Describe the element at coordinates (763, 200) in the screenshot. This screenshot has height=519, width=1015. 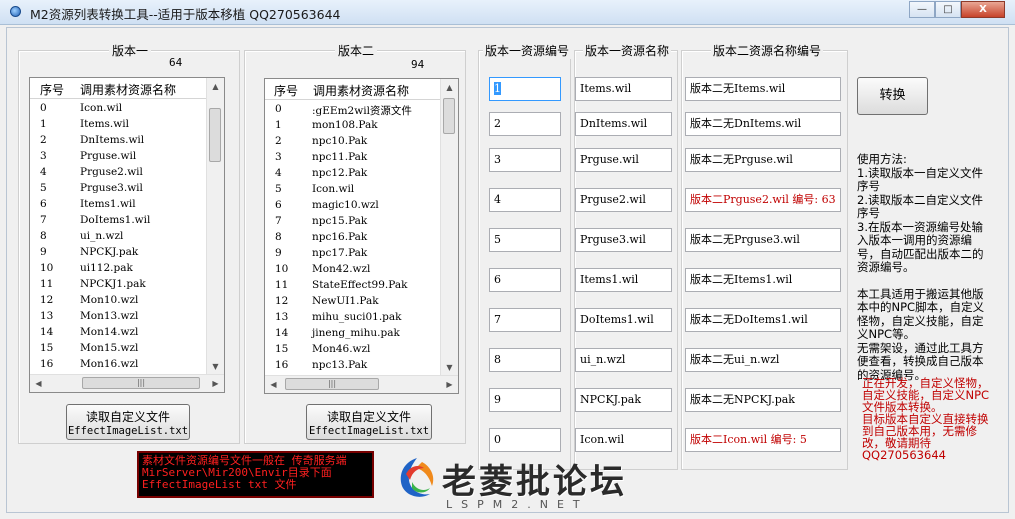
I see `version2-result-field: 版本二Prguse2.wil 编号: 63` at that location.